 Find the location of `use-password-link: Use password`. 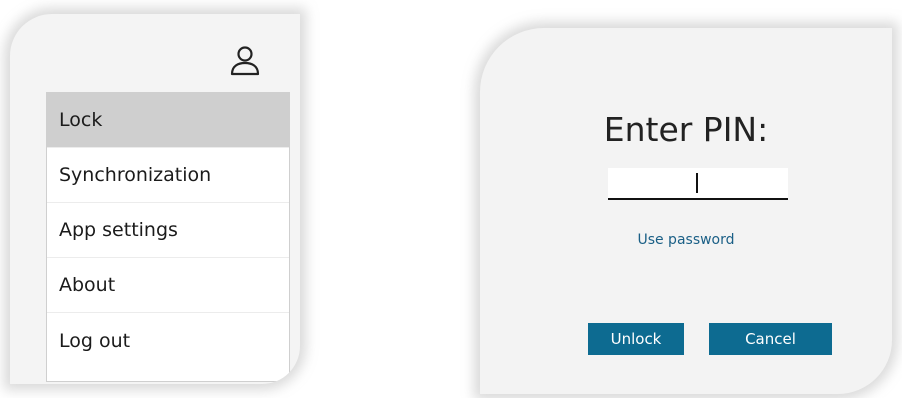

use-password-link: Use password is located at coordinates (686, 240).